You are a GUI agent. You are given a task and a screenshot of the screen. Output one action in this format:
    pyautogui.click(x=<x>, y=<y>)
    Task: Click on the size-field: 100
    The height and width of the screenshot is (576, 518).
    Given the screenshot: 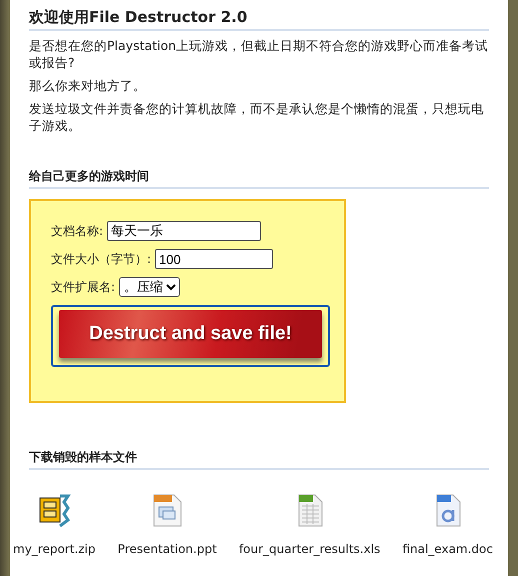 What is the action you would take?
    pyautogui.click(x=214, y=259)
    